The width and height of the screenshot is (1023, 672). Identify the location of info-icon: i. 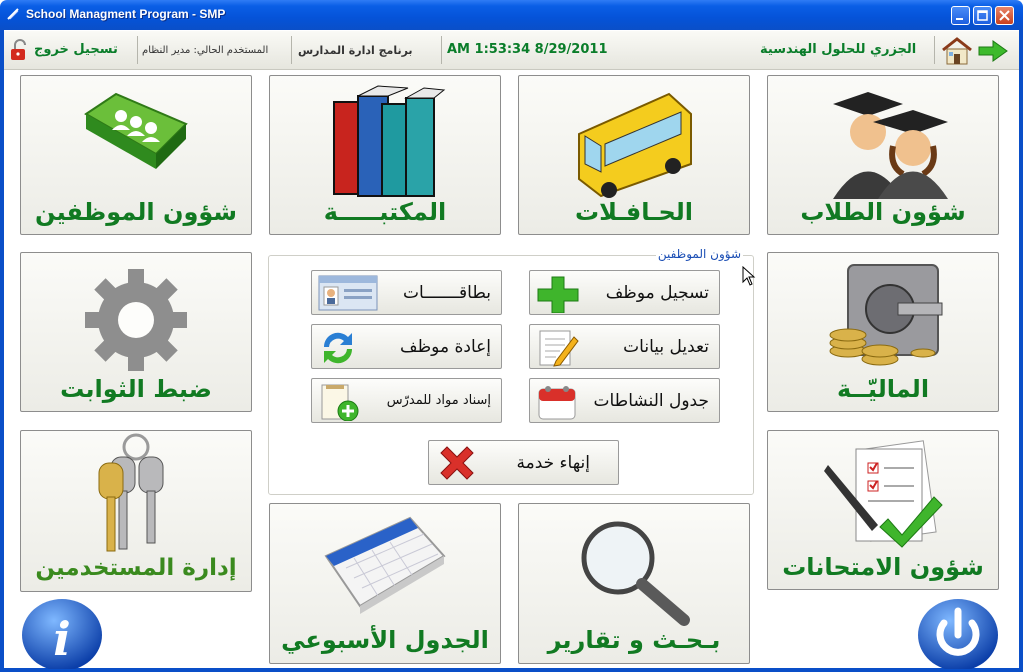
(62, 634).